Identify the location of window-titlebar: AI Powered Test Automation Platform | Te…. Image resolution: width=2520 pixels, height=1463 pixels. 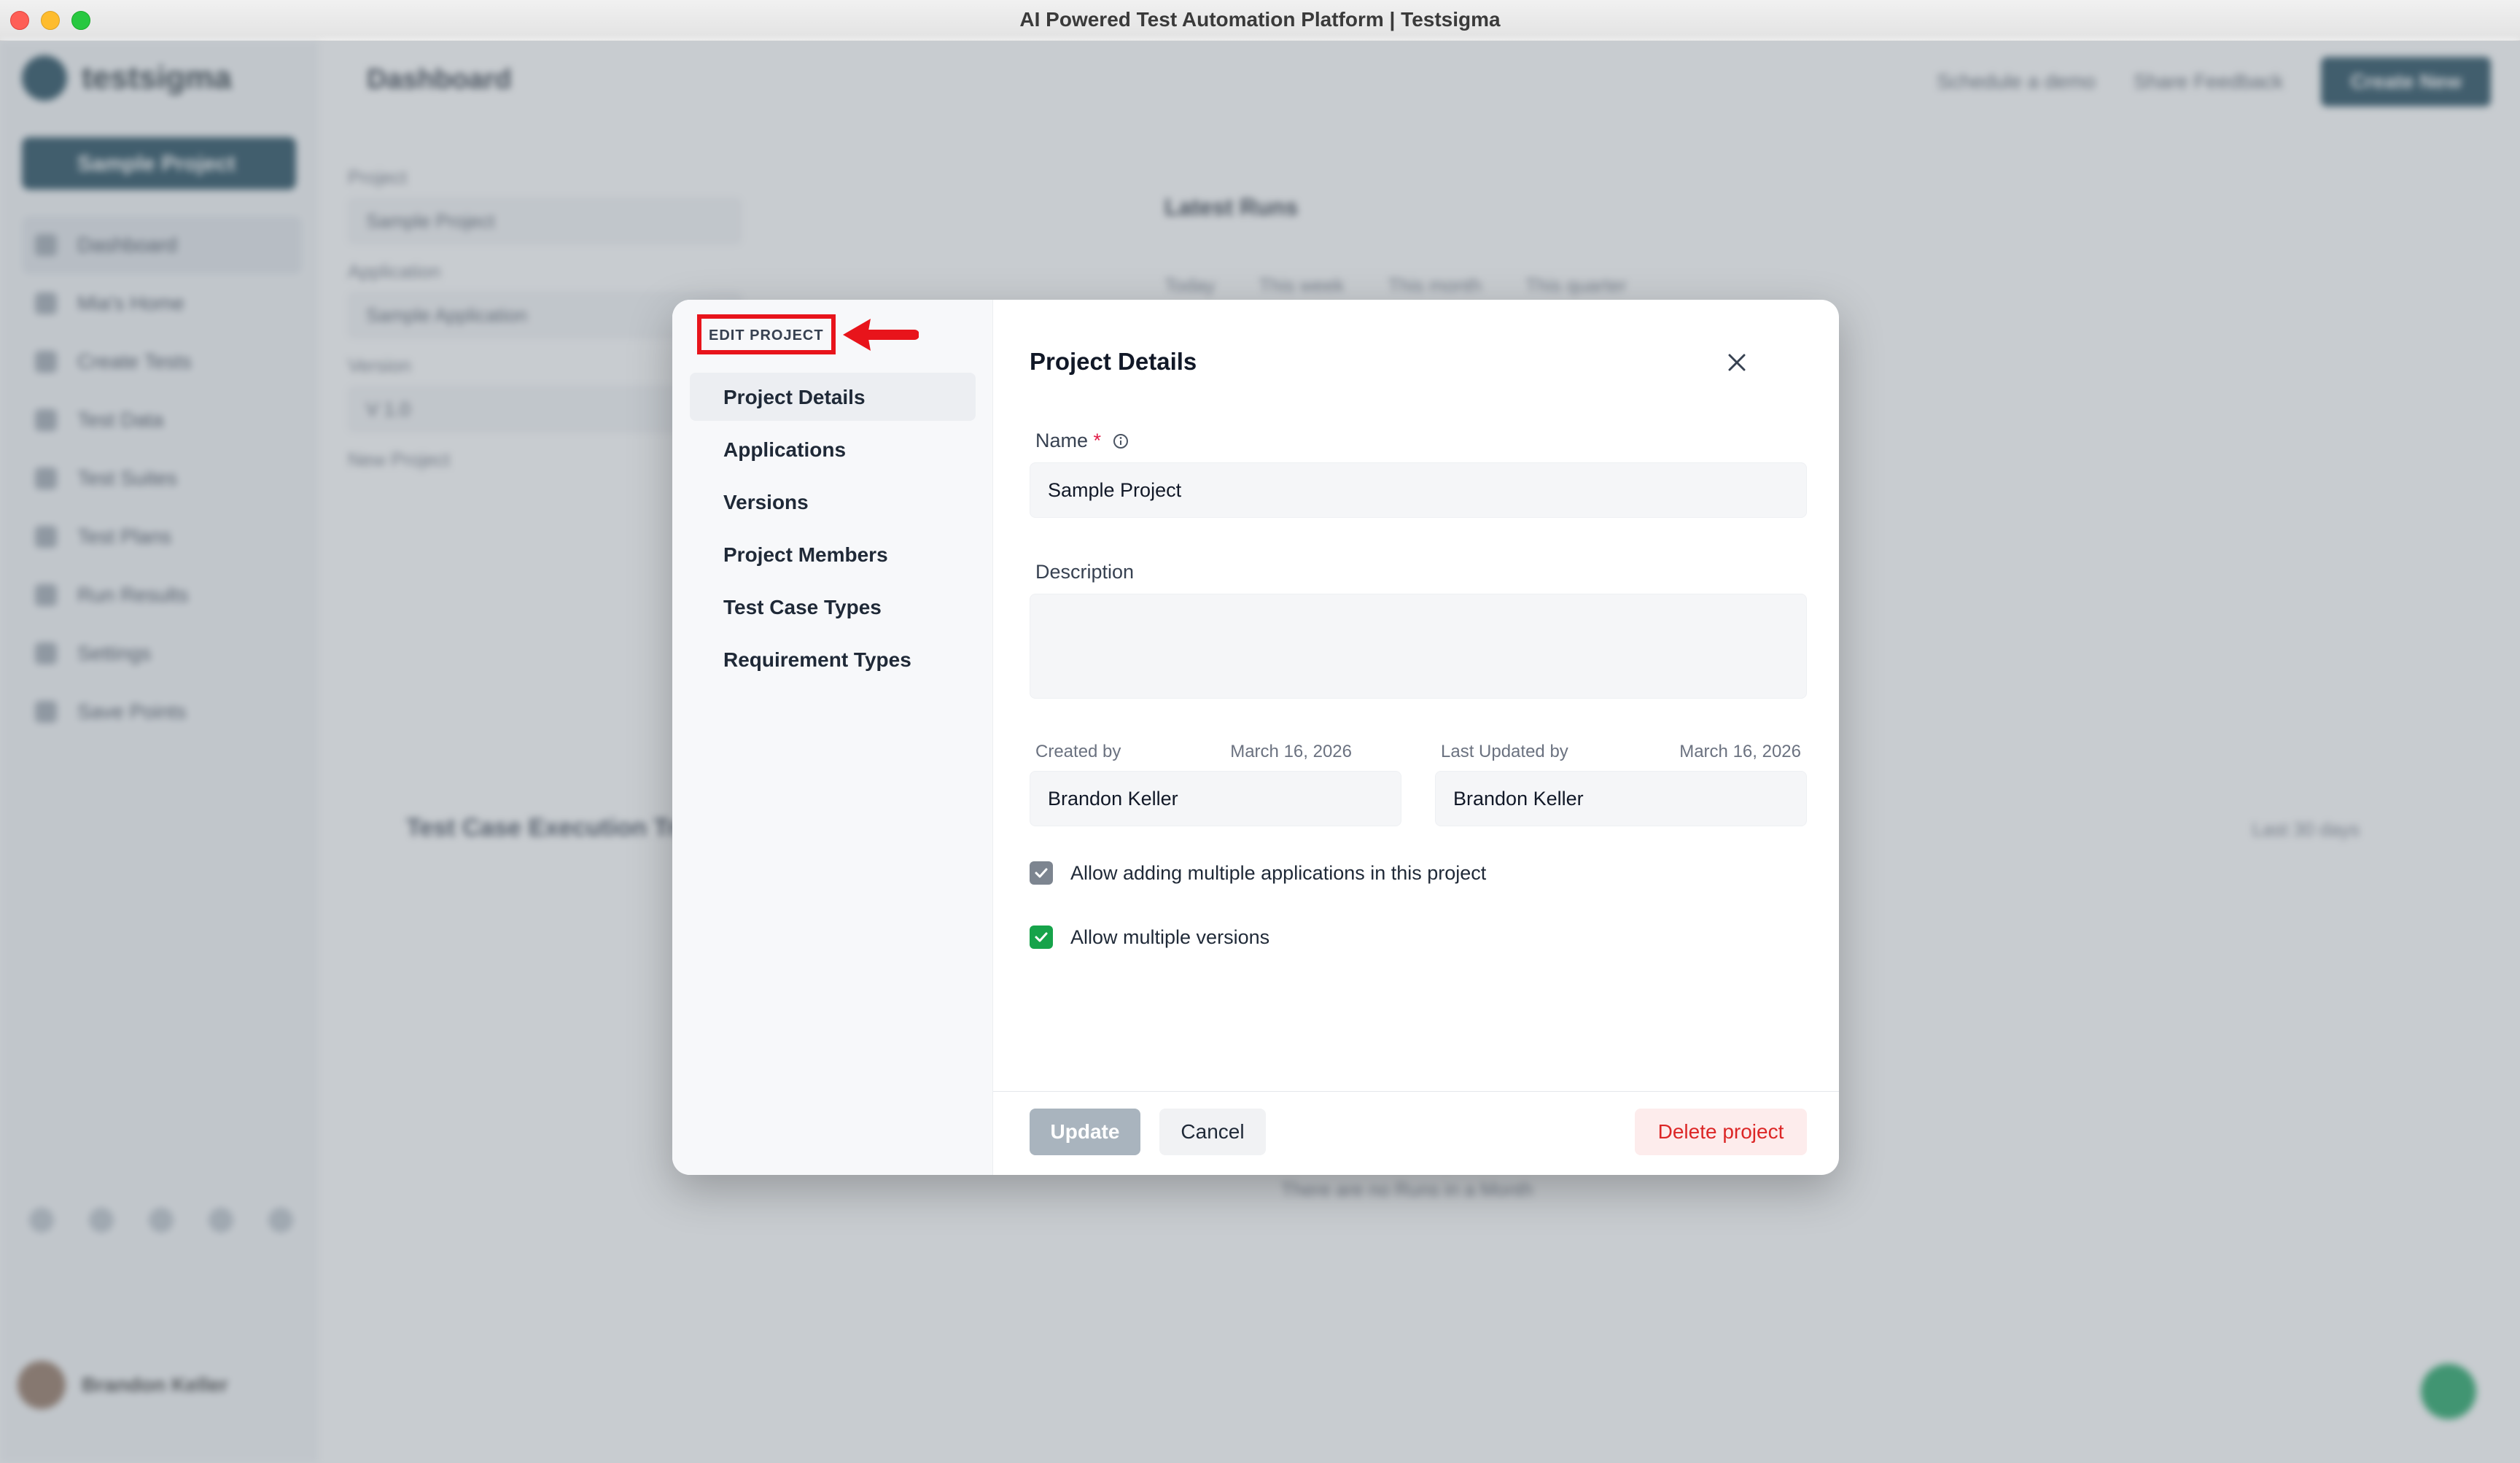
(1260, 20).